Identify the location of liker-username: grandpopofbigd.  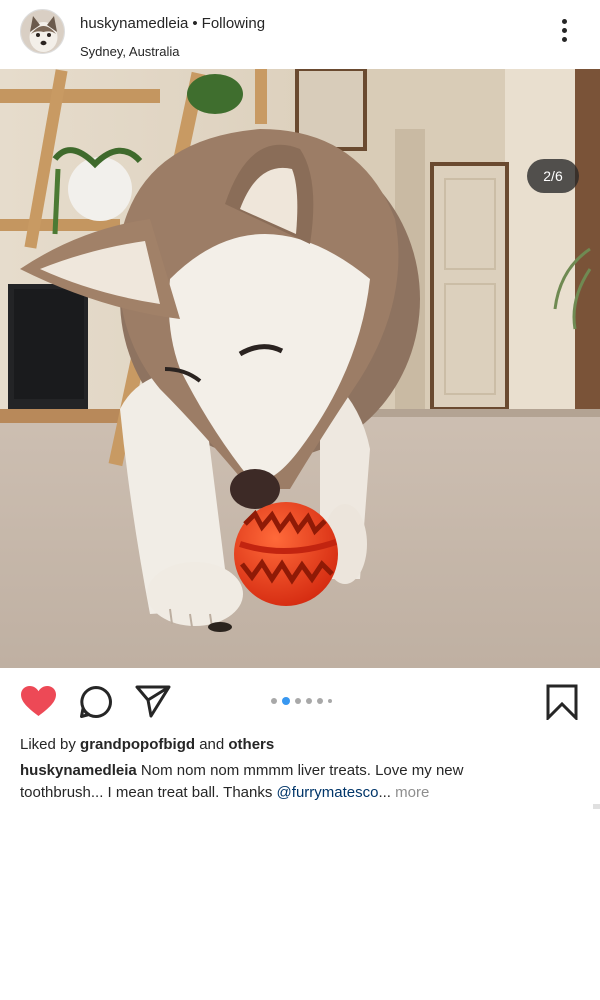
(137, 744).